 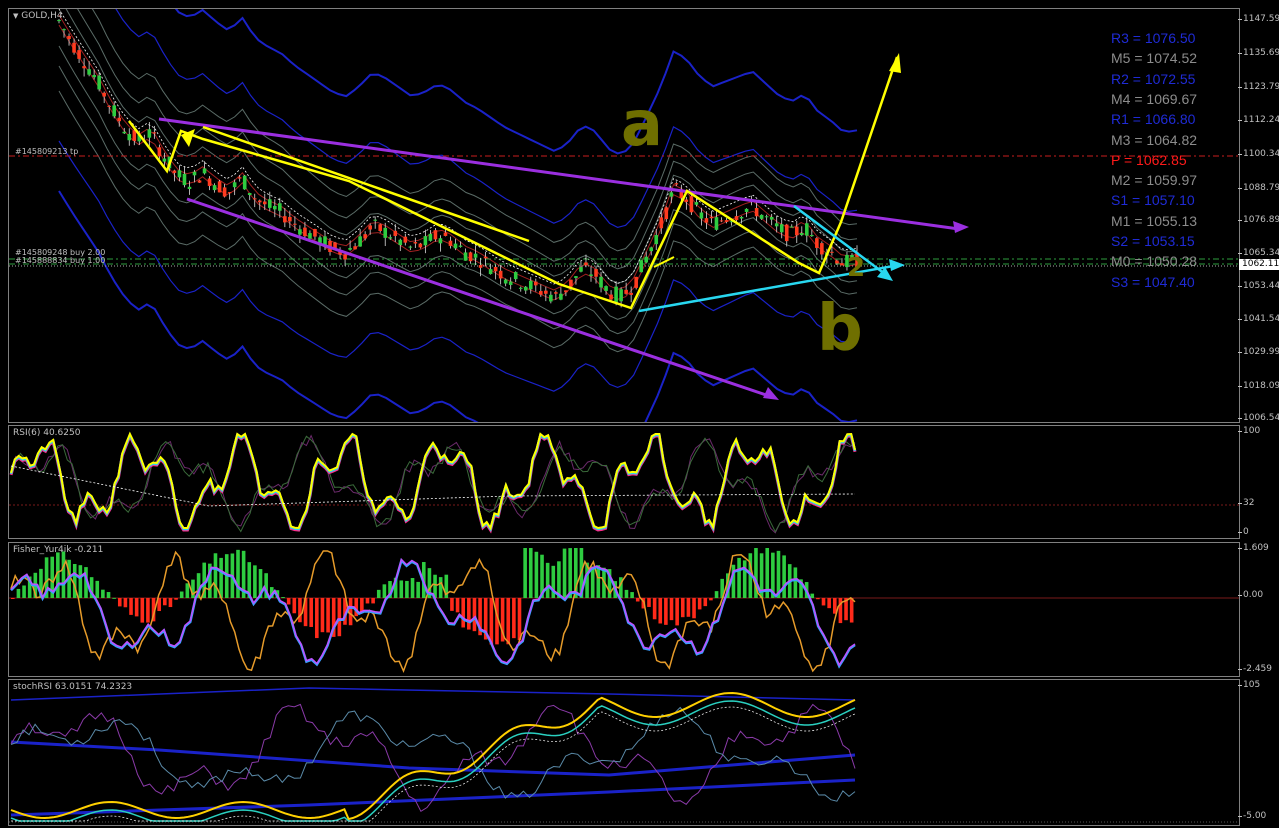 I want to click on symbol-text: GOLD,H4, so click(x=42, y=16).